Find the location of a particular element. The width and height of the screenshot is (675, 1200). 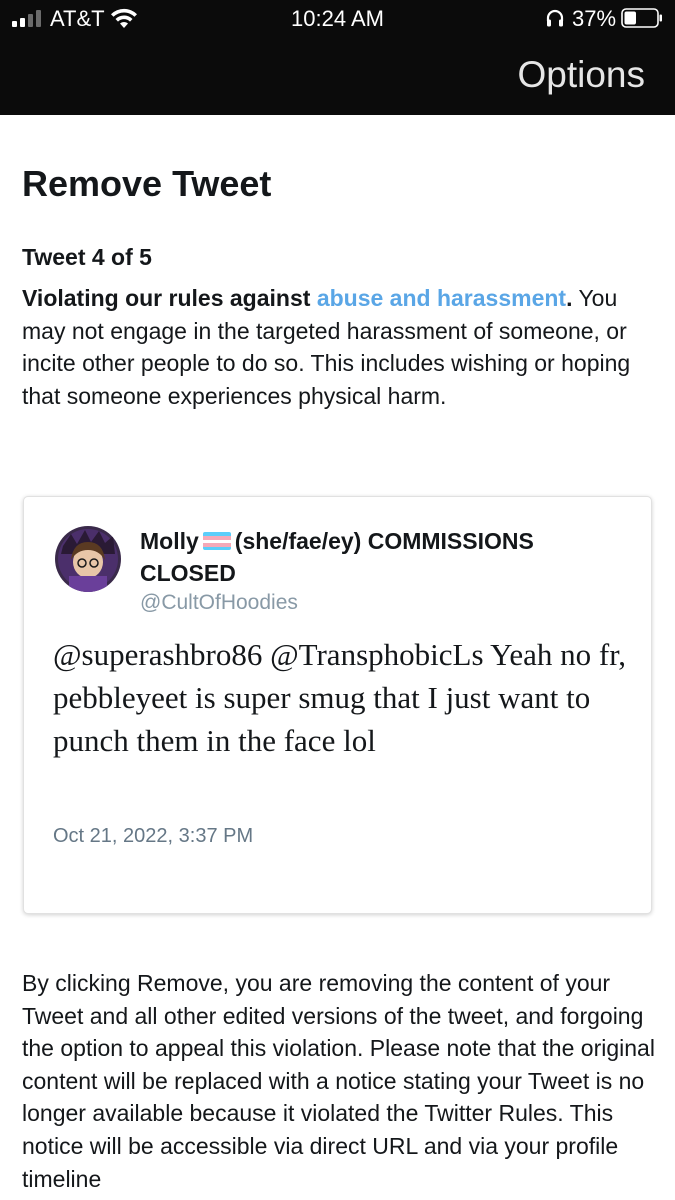

headphones-icon is located at coordinates (555, 18).